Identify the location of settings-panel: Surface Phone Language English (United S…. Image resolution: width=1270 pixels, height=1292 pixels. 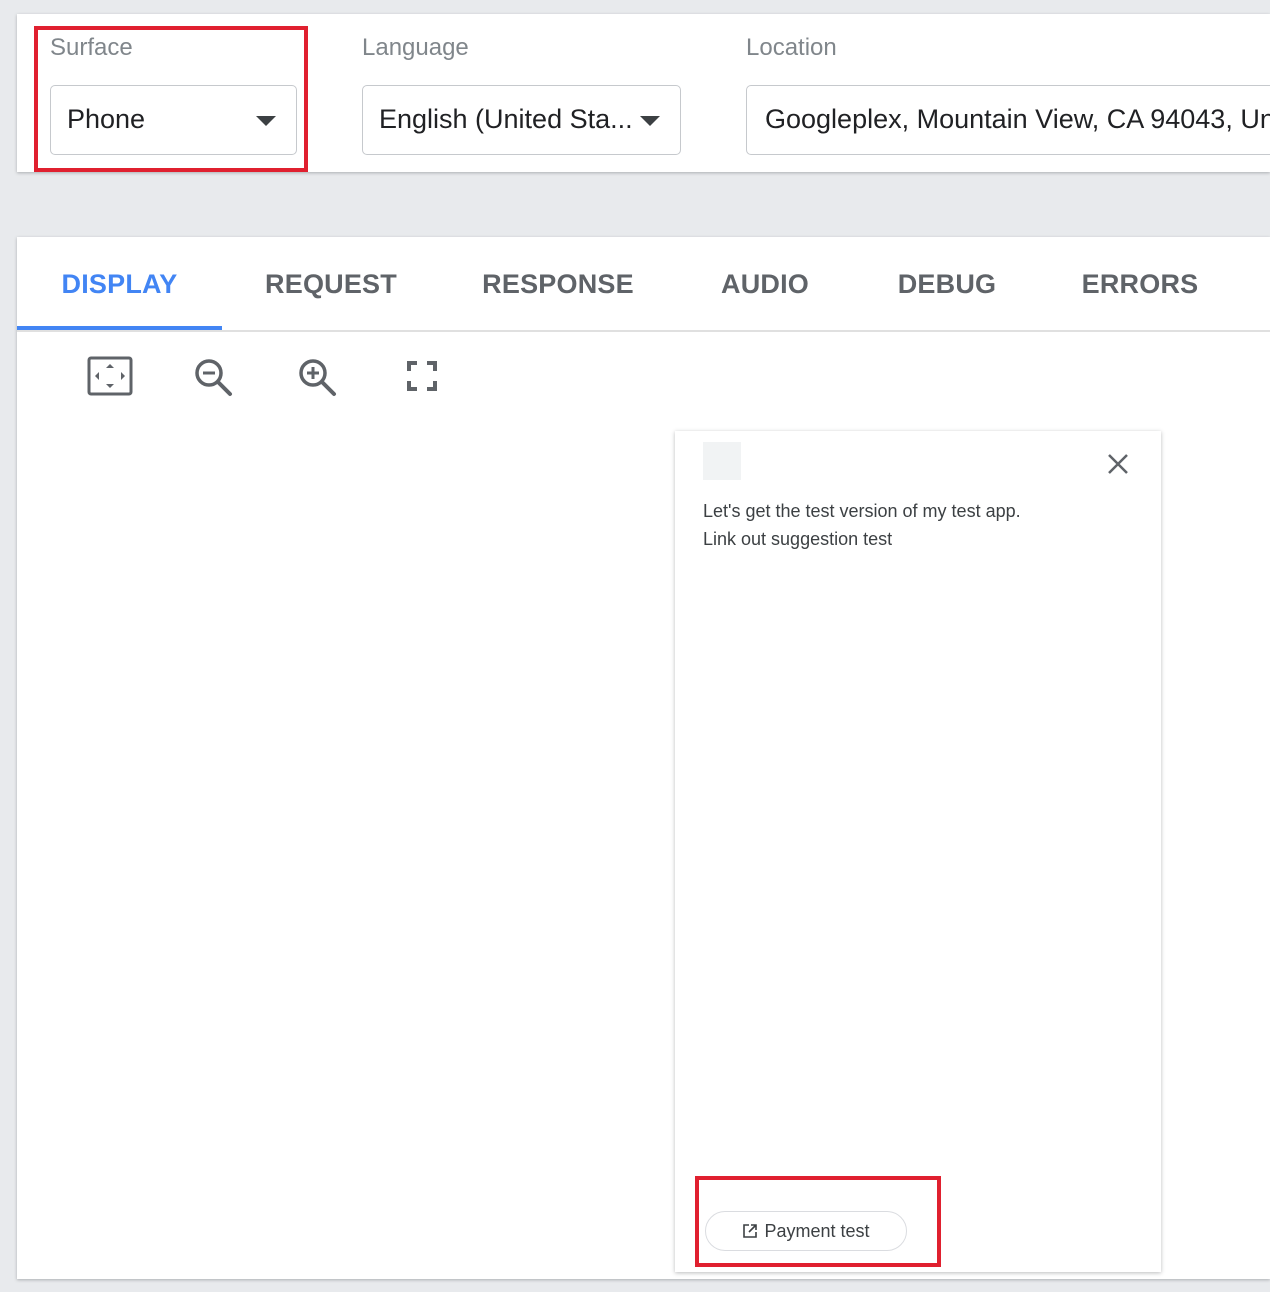
(643, 93).